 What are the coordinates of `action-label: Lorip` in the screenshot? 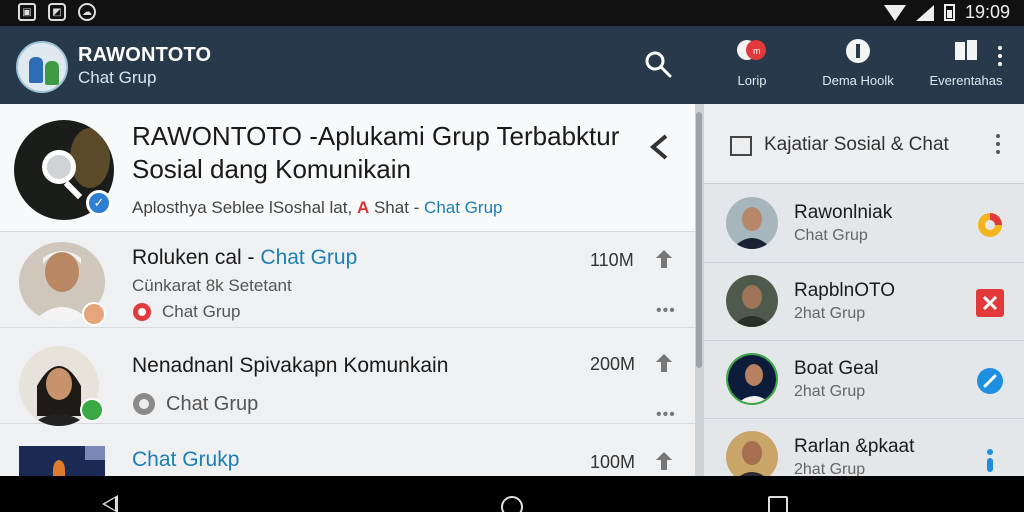 It's located at (752, 80).